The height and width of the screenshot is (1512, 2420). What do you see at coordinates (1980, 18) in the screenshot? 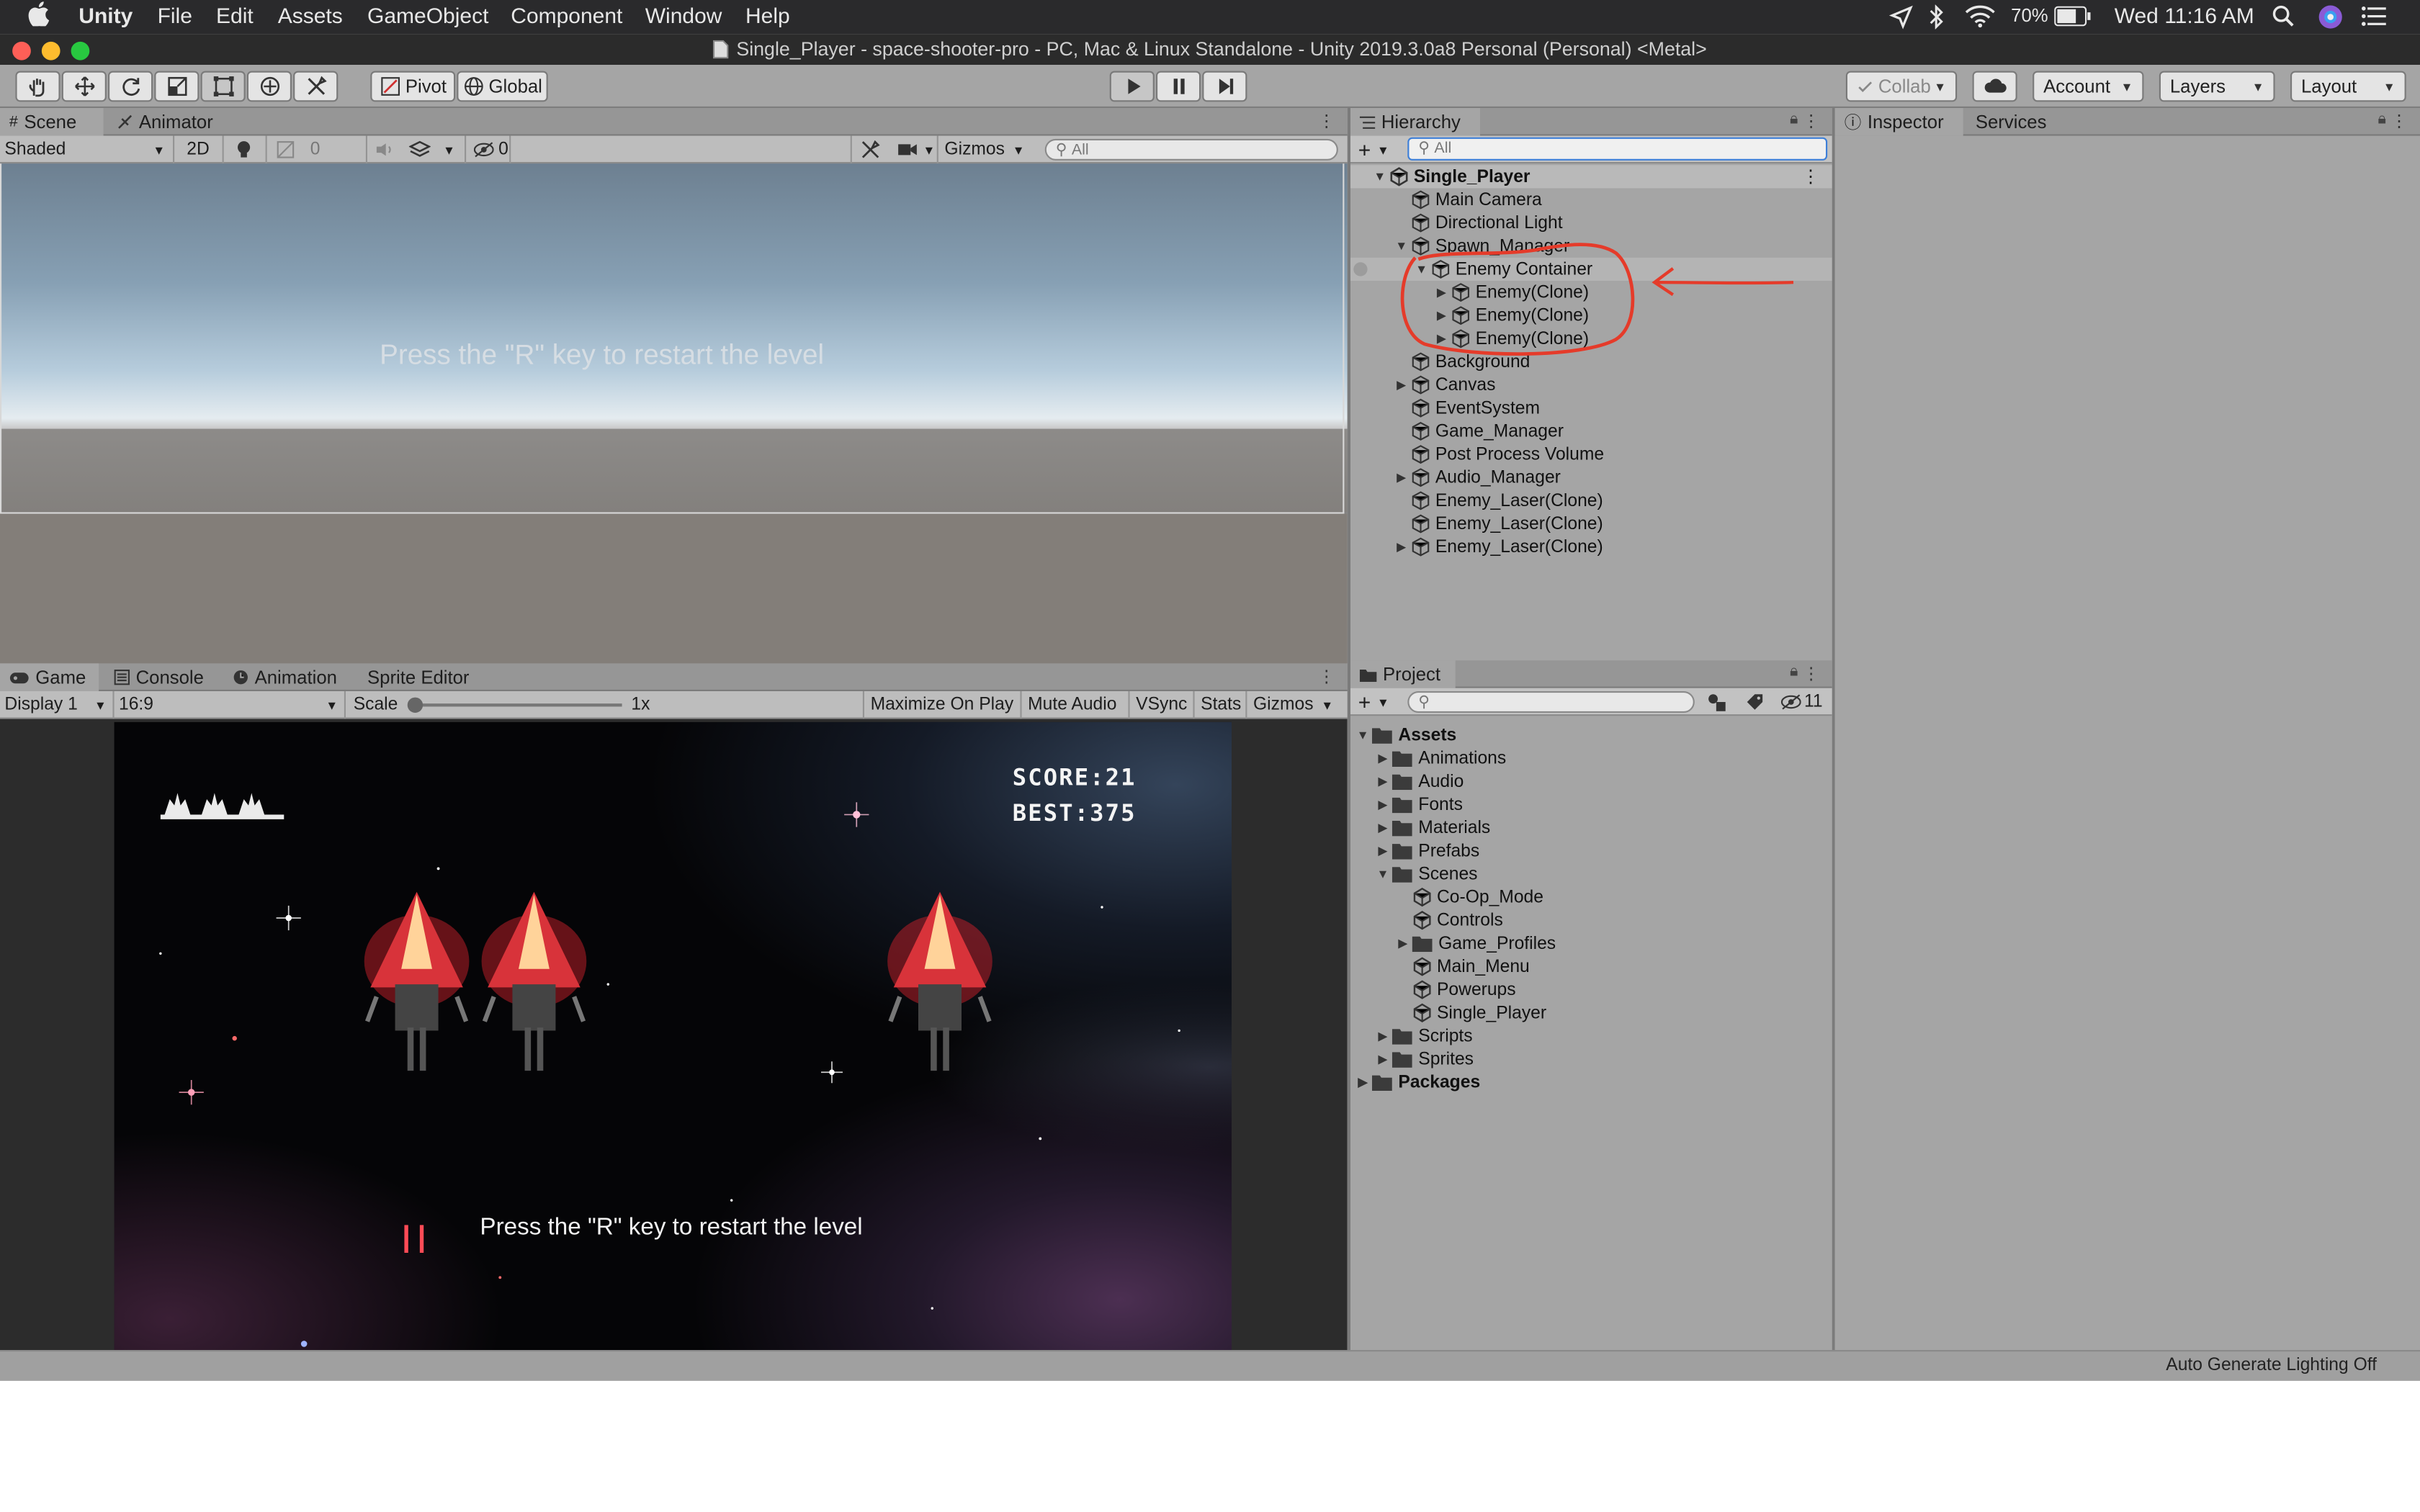
I see `wifi-icon` at bounding box center [1980, 18].